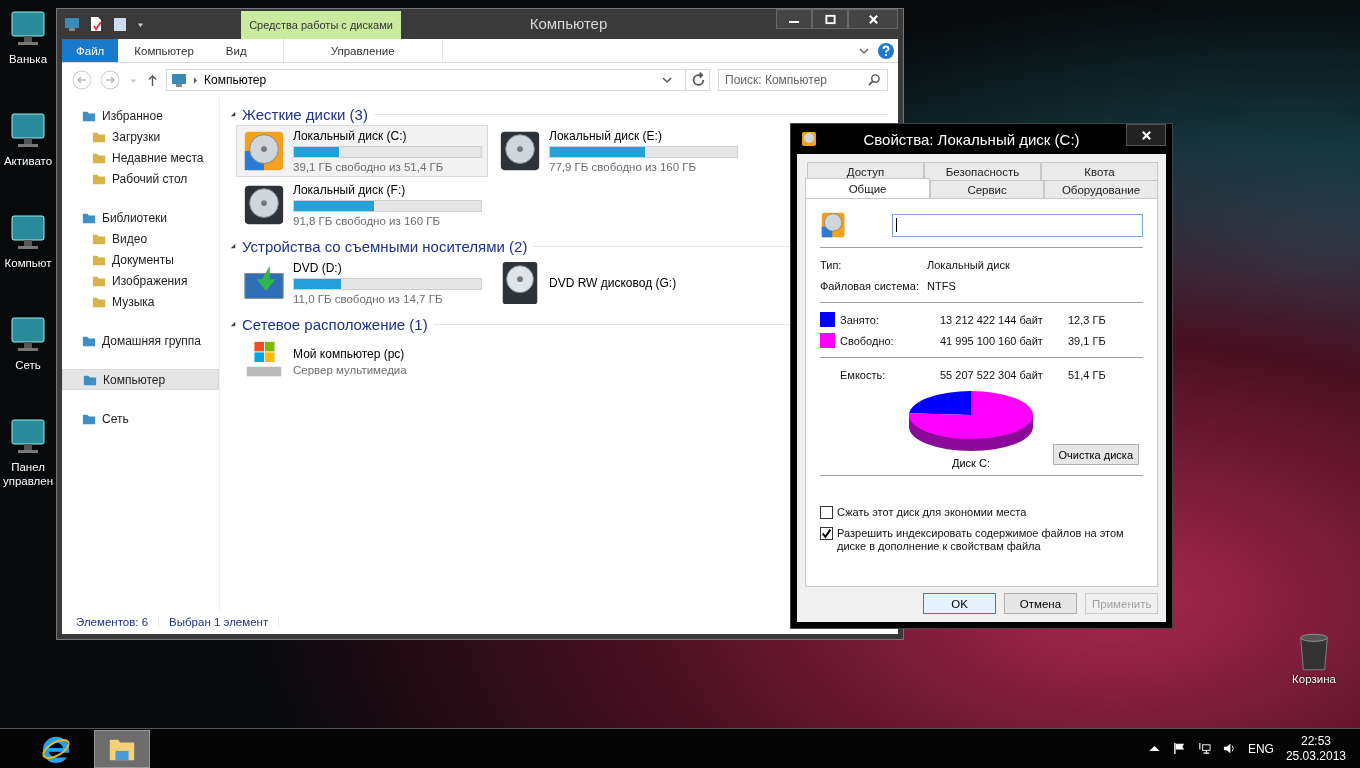  I want to click on nav-item: Избранное, so click(140, 115).